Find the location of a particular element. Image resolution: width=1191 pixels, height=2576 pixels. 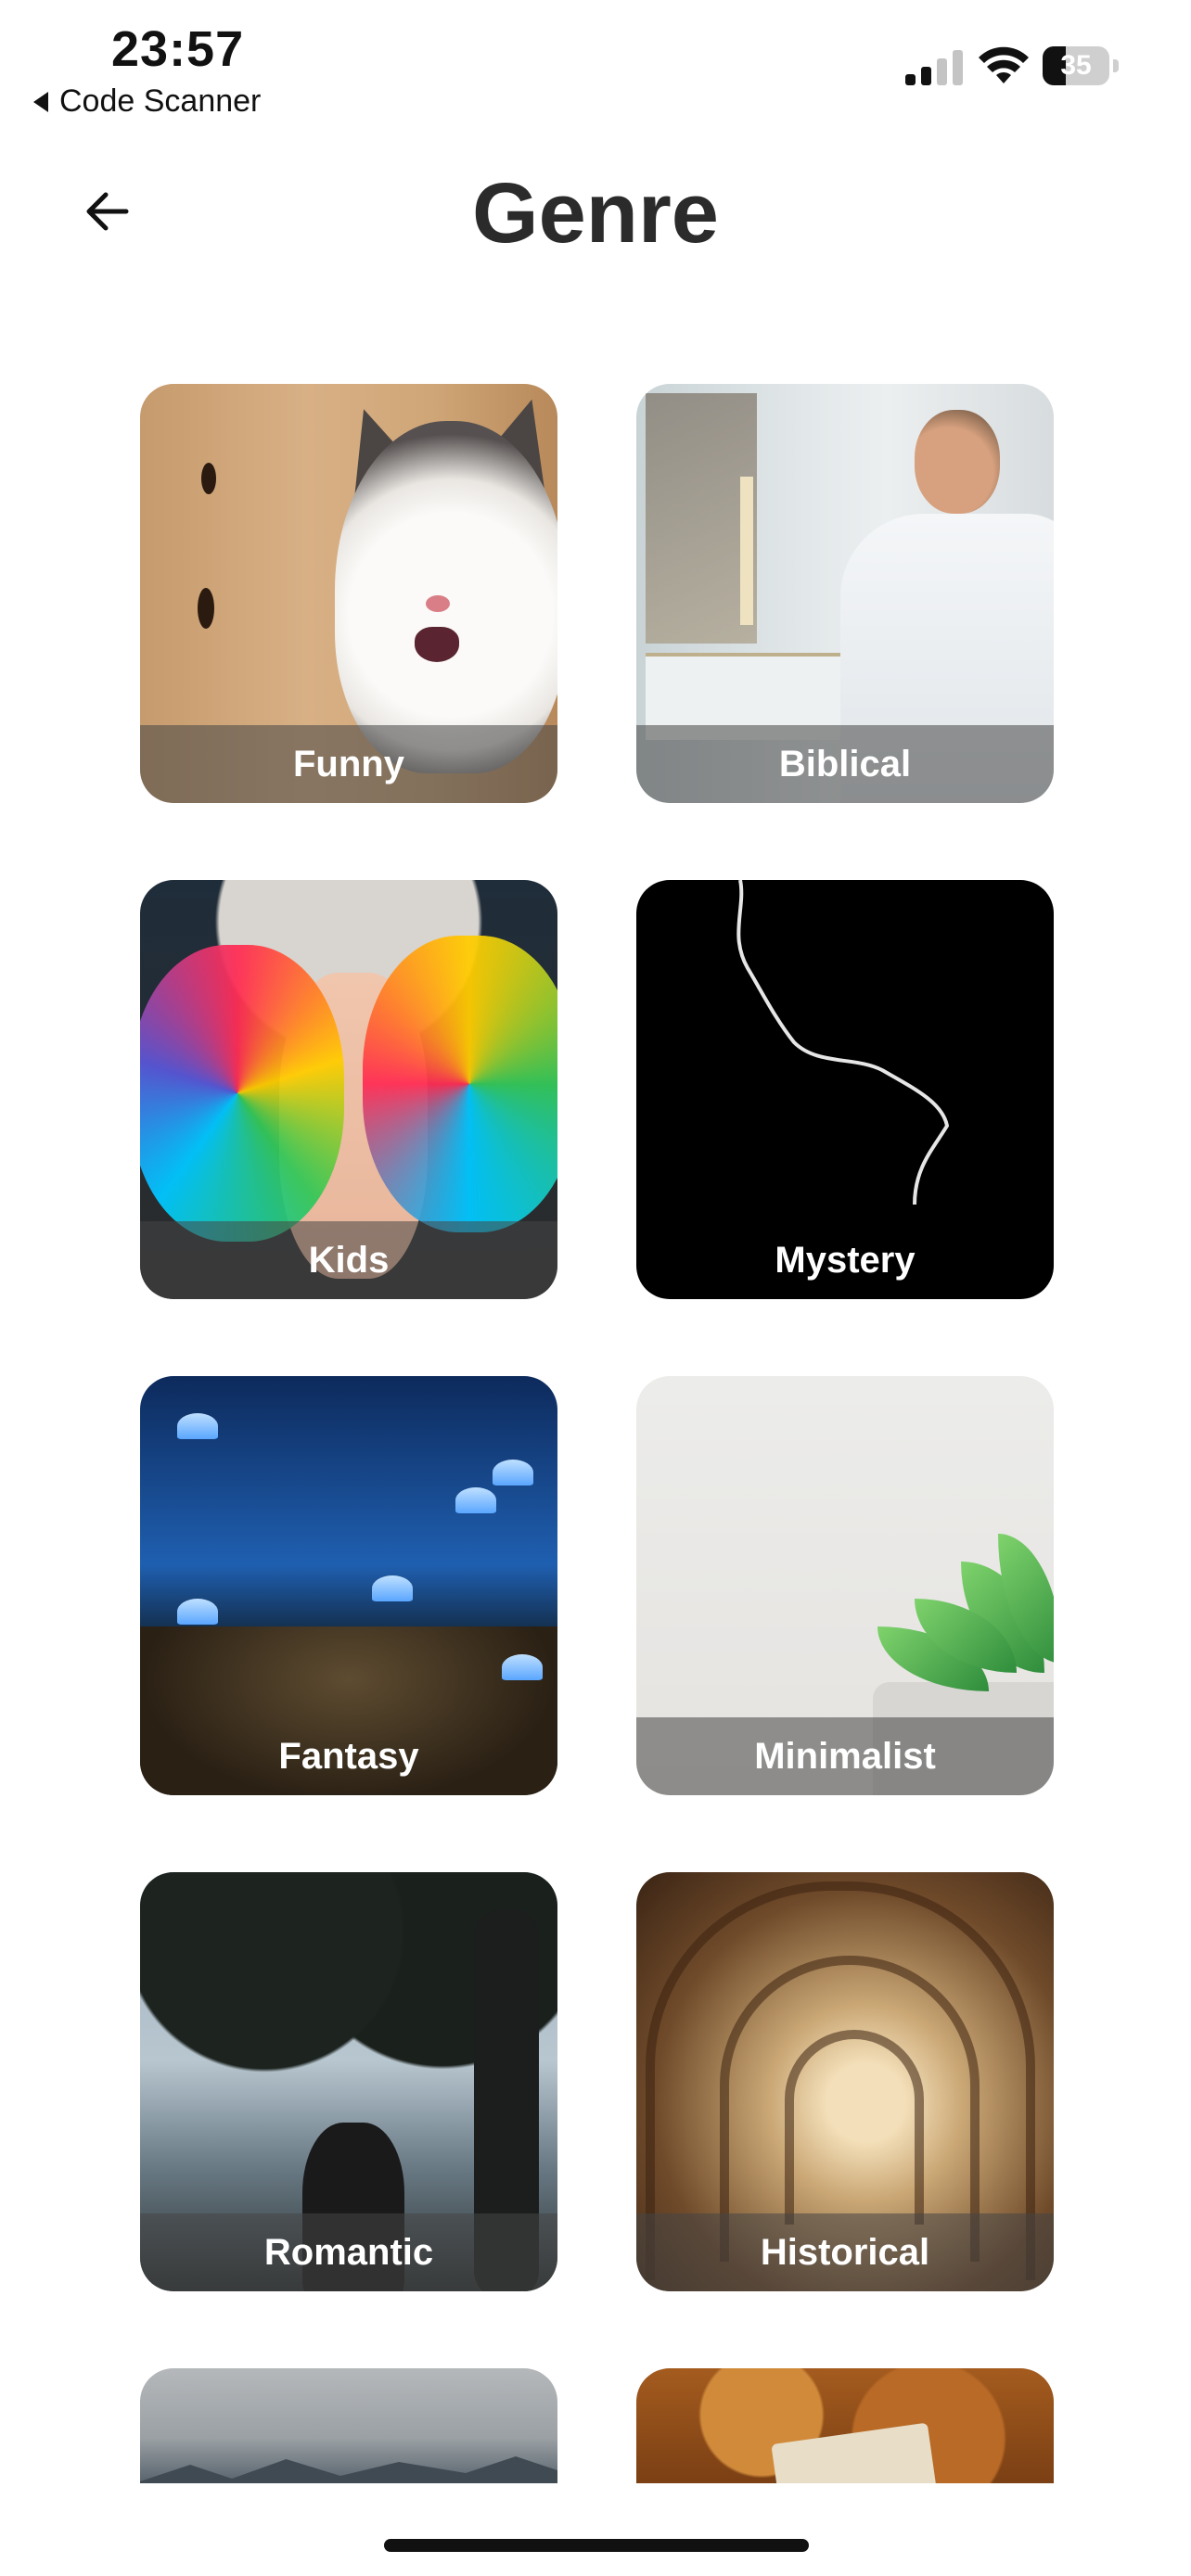

genre-label: Funny is located at coordinates (348, 764).